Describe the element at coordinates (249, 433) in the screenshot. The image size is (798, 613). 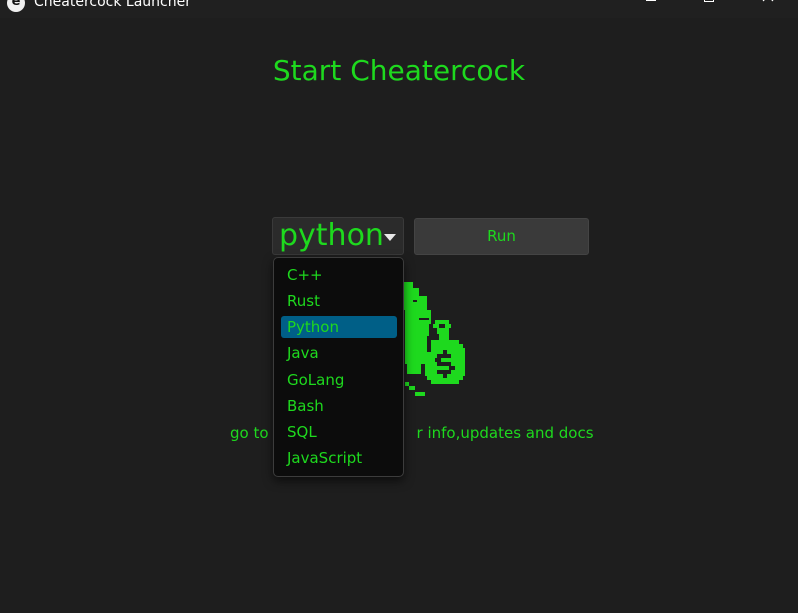
I see `info-text-left: go to` at that location.